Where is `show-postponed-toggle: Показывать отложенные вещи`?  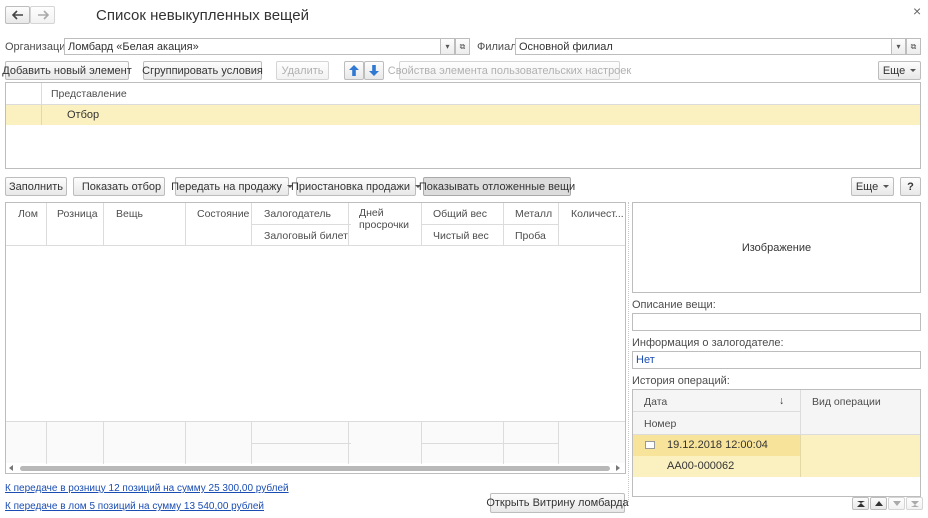
show-postponed-toggle: Показывать отложенные вещи is located at coordinates (497, 186).